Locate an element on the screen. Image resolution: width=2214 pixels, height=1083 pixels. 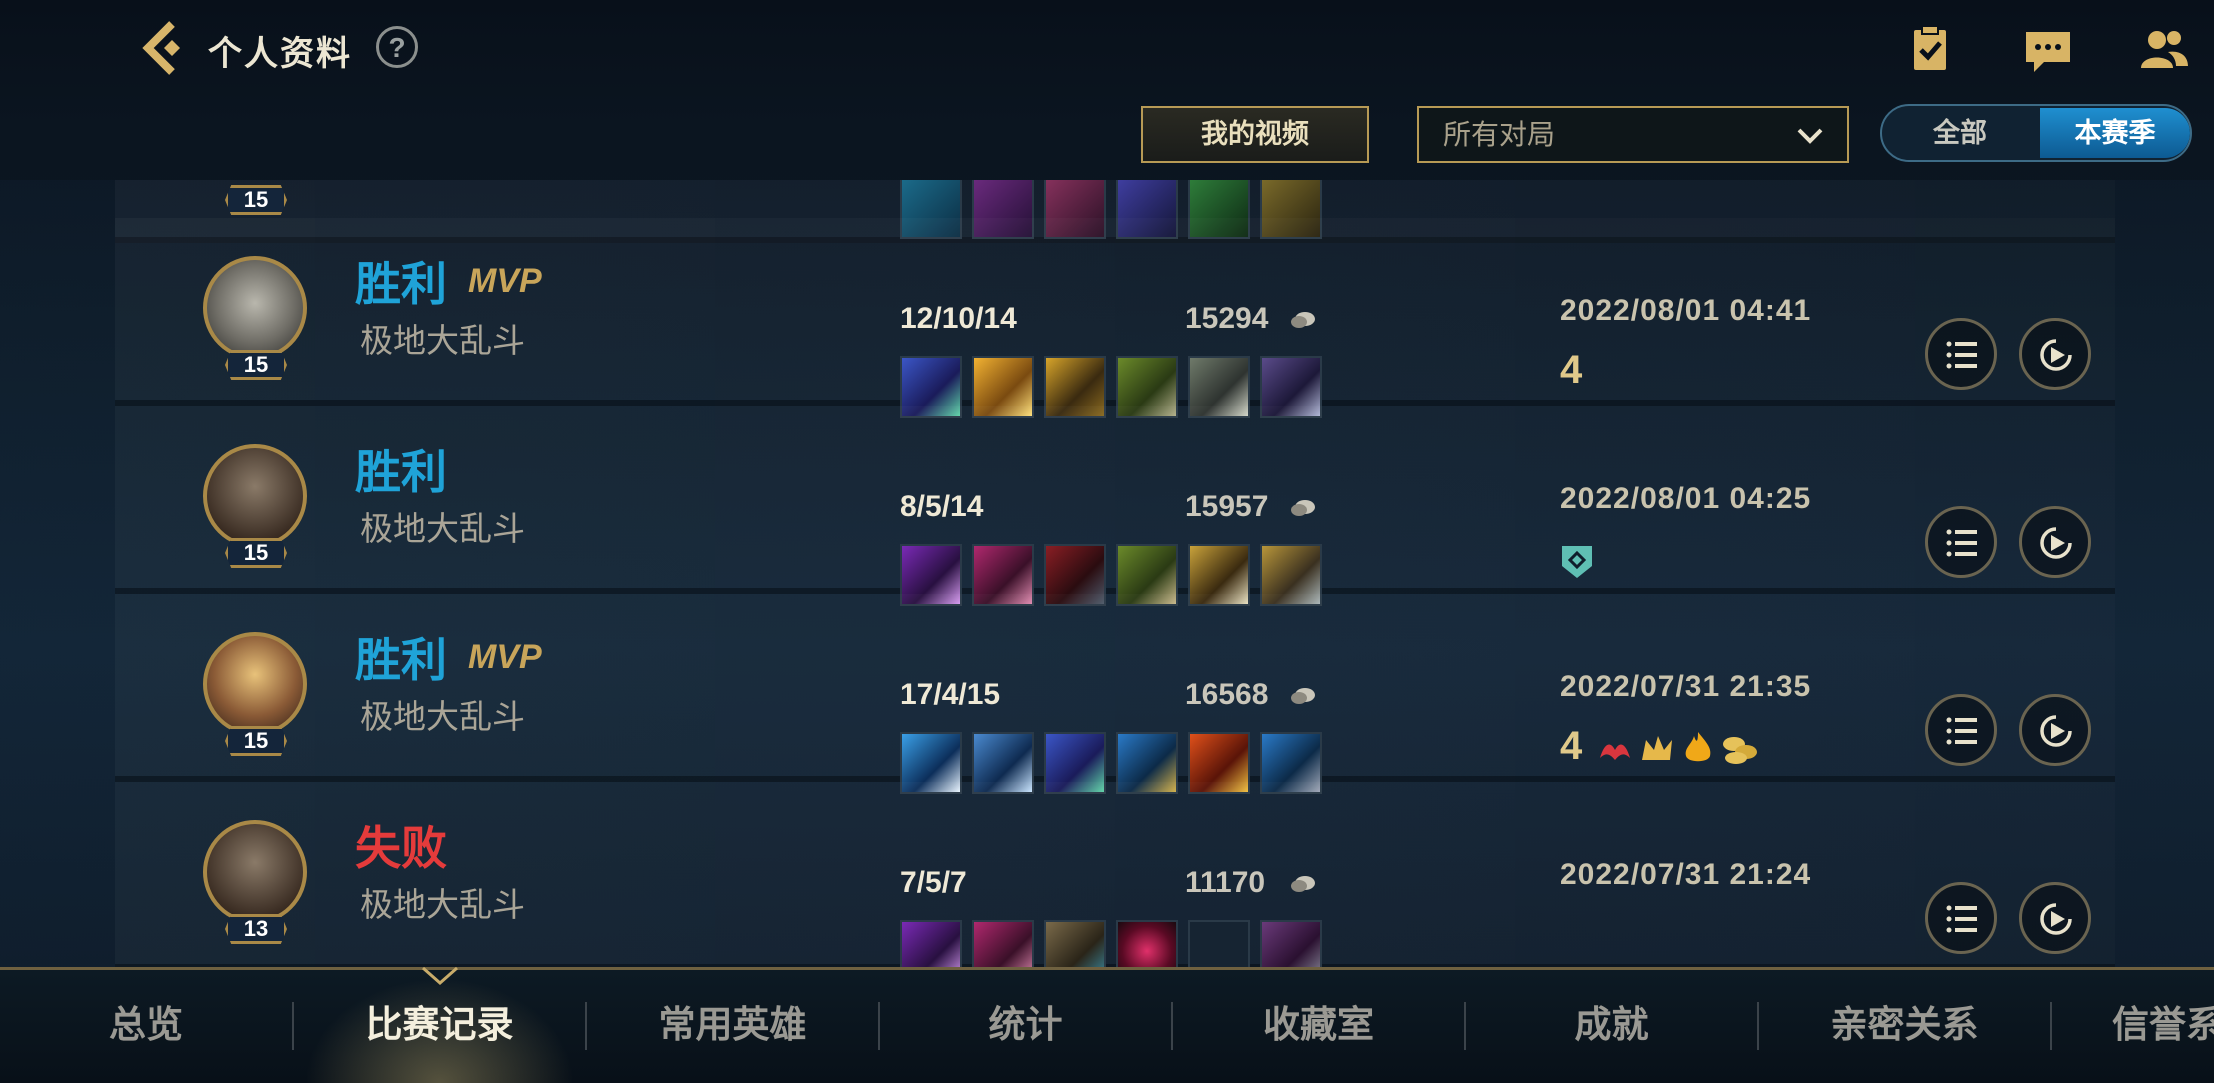
kda: 7/5/7 is located at coordinates (933, 882).